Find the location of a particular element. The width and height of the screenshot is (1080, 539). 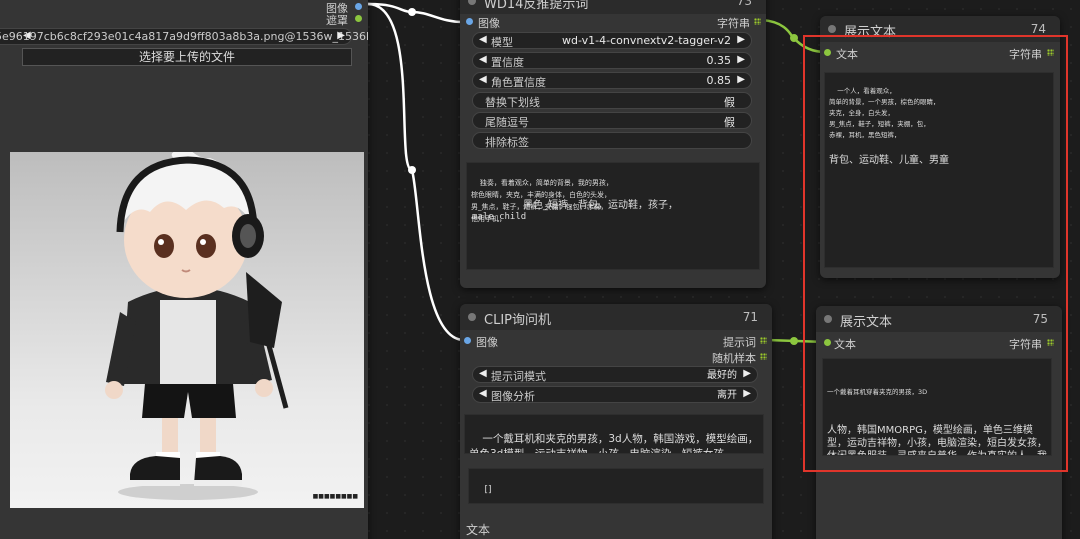

image-analysis-label: 图像分析 is located at coordinates (513, 396).